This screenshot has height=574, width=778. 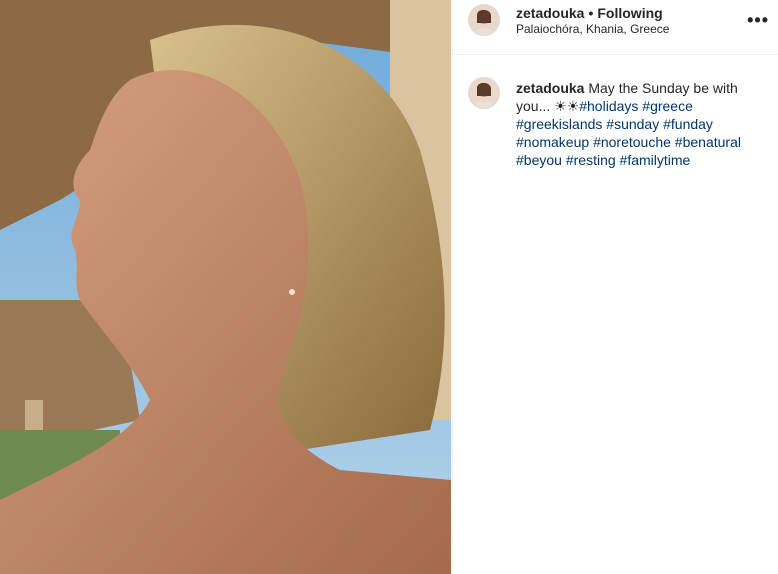 What do you see at coordinates (688, 124) in the screenshot?
I see `hashtag-link: #funday` at bounding box center [688, 124].